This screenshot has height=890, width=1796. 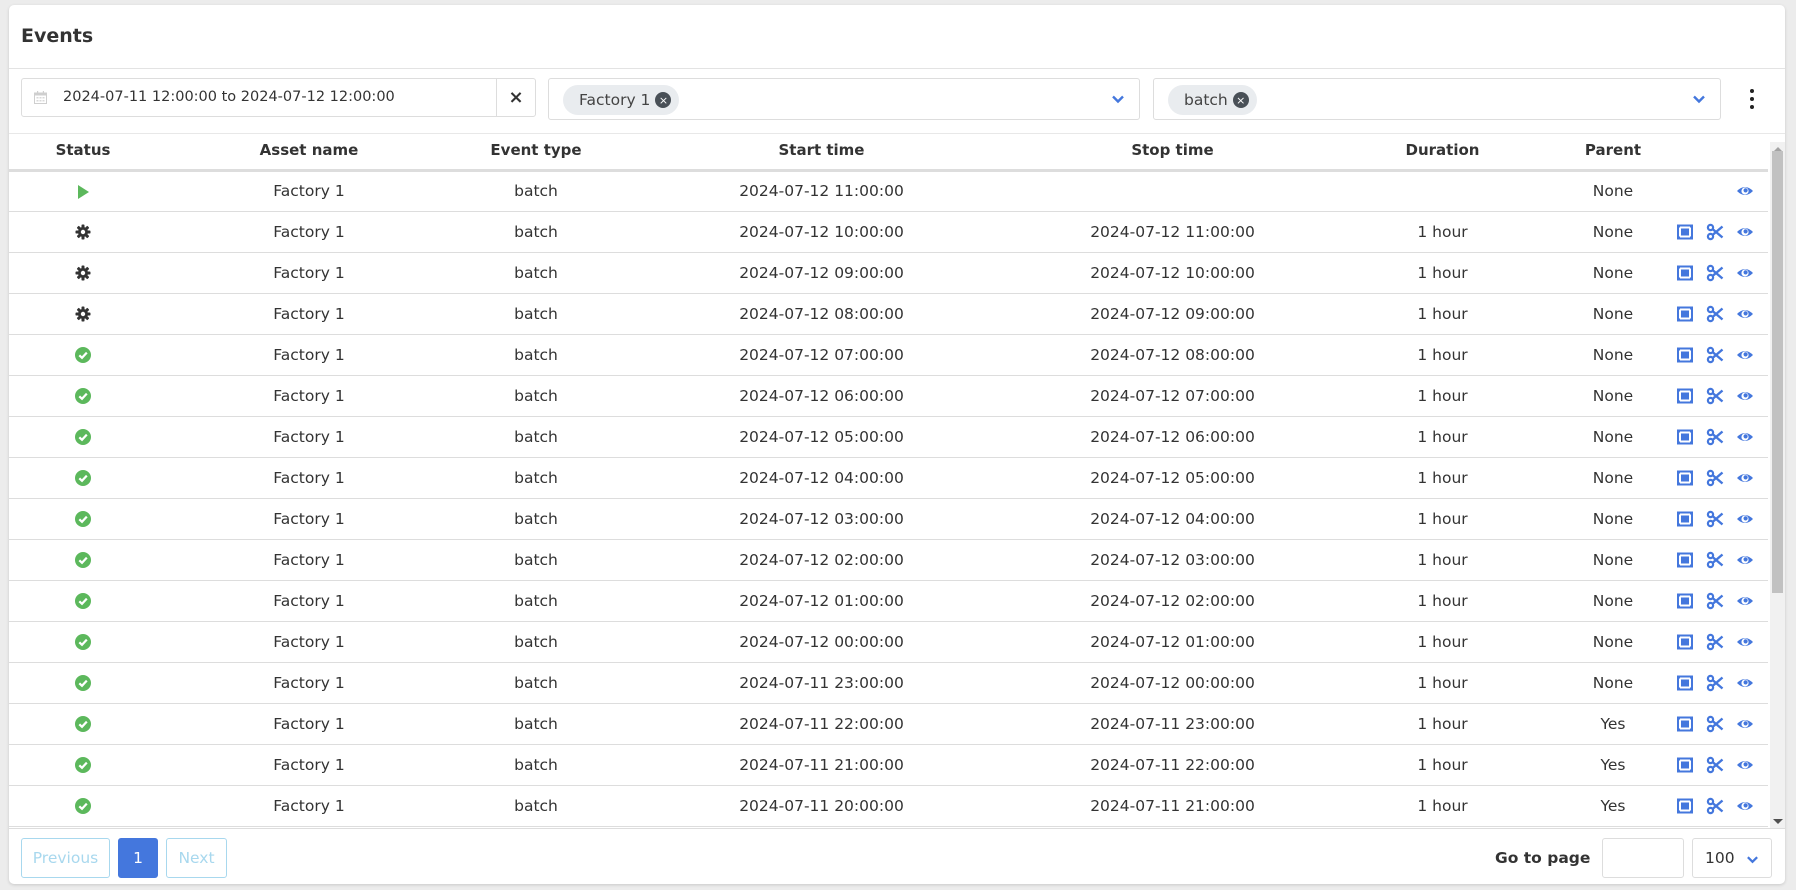 What do you see at coordinates (1778, 821) in the screenshot?
I see `scroll-down-arrow` at bounding box center [1778, 821].